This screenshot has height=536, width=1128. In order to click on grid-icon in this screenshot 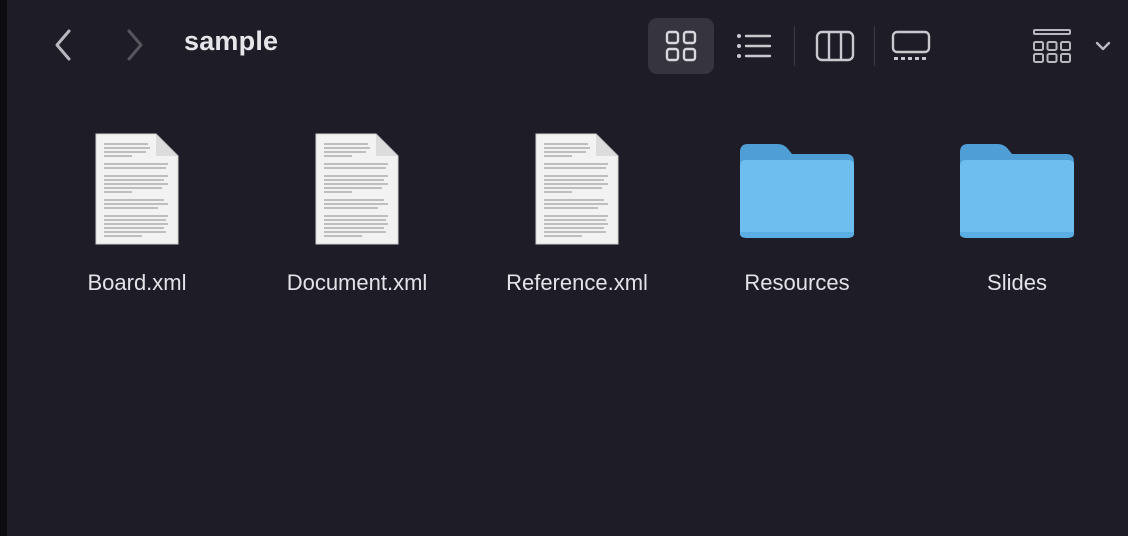, I will do `click(681, 46)`.